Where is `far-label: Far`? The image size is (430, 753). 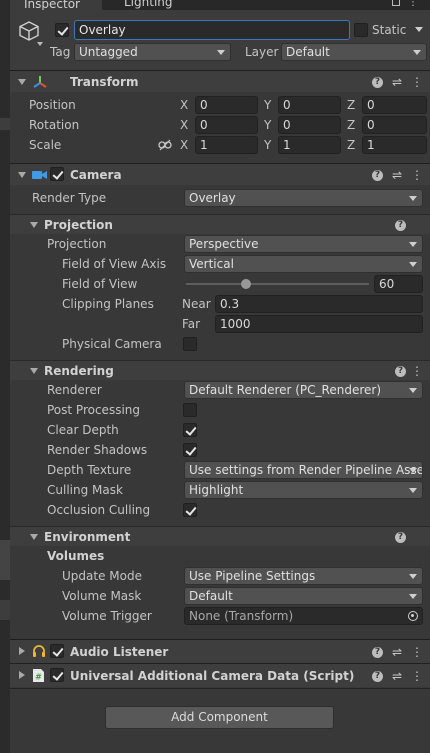
far-label: Far is located at coordinates (191, 324).